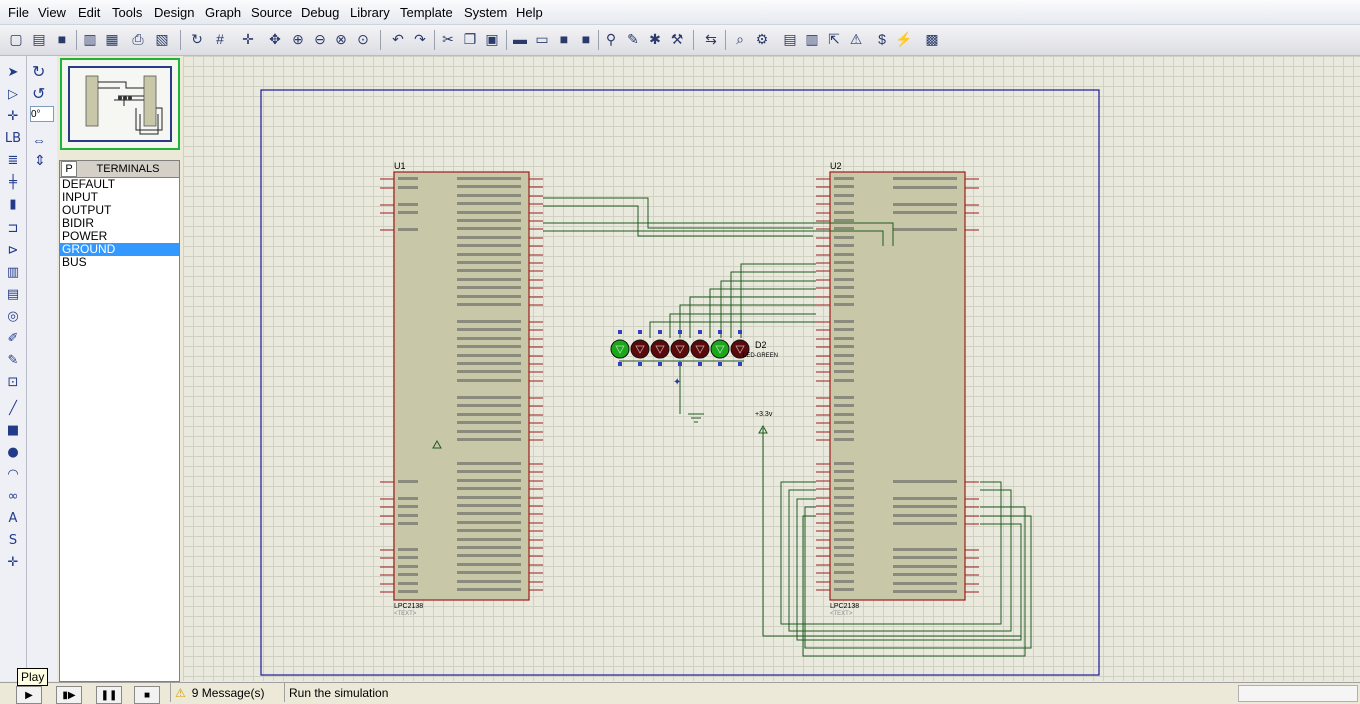 The height and width of the screenshot is (704, 1360). What do you see at coordinates (13, 430) in the screenshot?
I see `box-tool-icon: ■` at bounding box center [13, 430].